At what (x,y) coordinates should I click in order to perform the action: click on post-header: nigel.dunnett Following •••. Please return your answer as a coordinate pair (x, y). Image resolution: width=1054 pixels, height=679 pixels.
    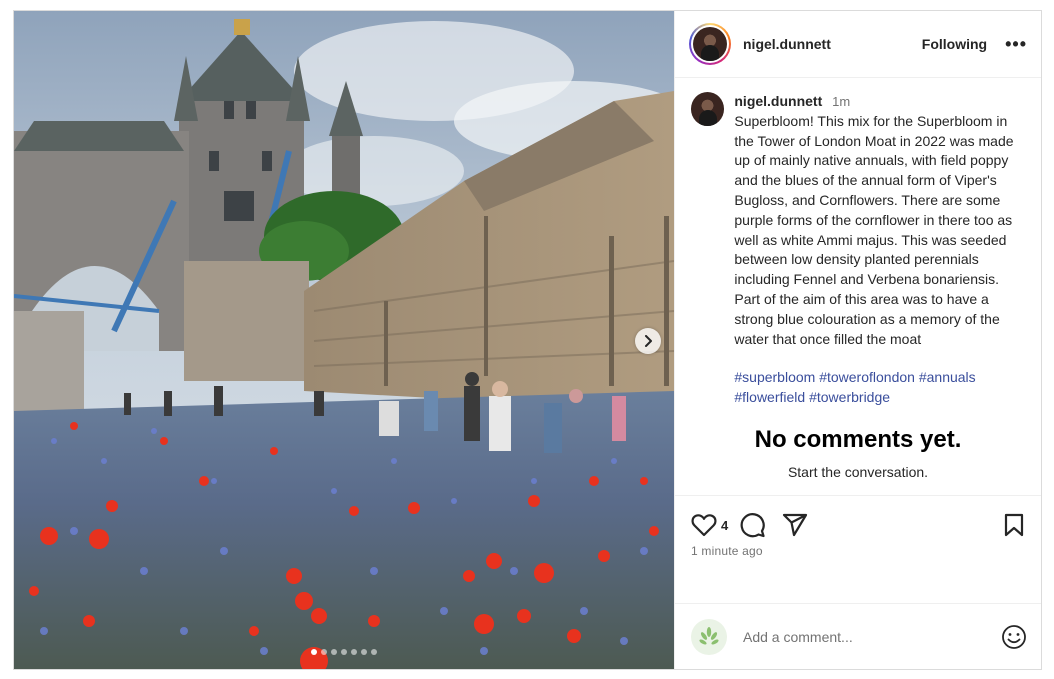
    Looking at the image, I should click on (858, 44).